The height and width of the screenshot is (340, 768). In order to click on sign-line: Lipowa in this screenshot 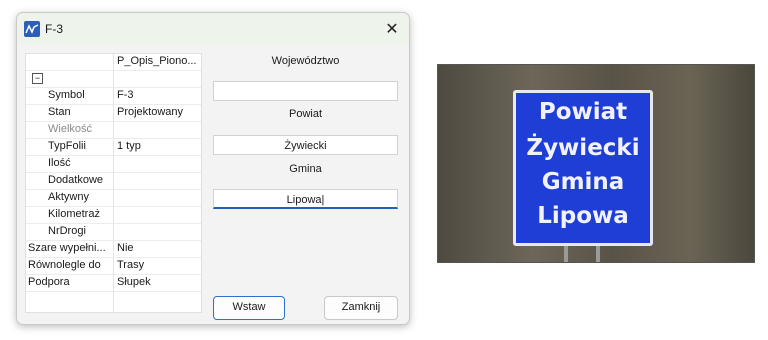, I will do `click(583, 216)`.